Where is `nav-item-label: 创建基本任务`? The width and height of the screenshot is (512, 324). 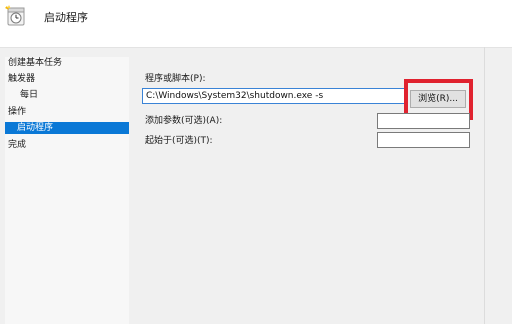
nav-item-label: 创建基本任务 is located at coordinates (35, 63).